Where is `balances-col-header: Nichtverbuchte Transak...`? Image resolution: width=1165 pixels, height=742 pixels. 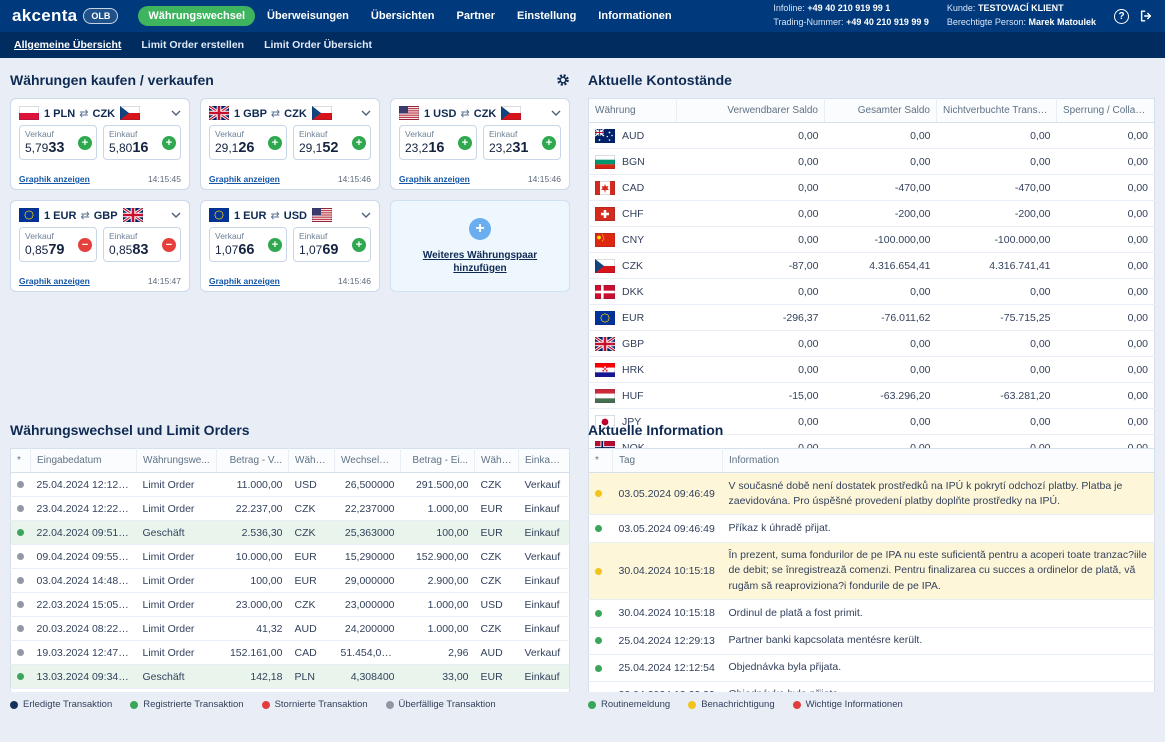 balances-col-header: Nichtverbuchte Transak... is located at coordinates (996, 110).